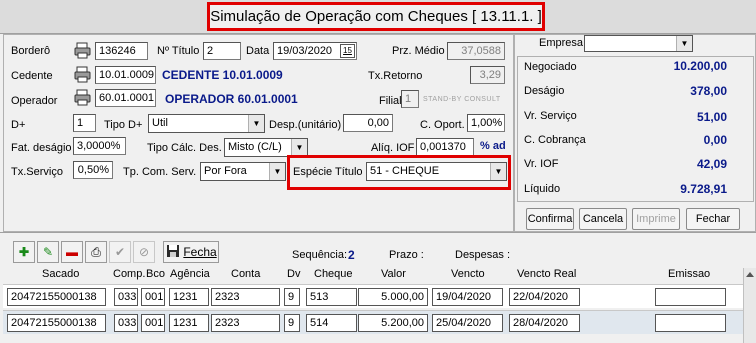 This screenshot has width=756, height=343. I want to click on especie-select: 51 - CHEQUE ▼, so click(436, 171).